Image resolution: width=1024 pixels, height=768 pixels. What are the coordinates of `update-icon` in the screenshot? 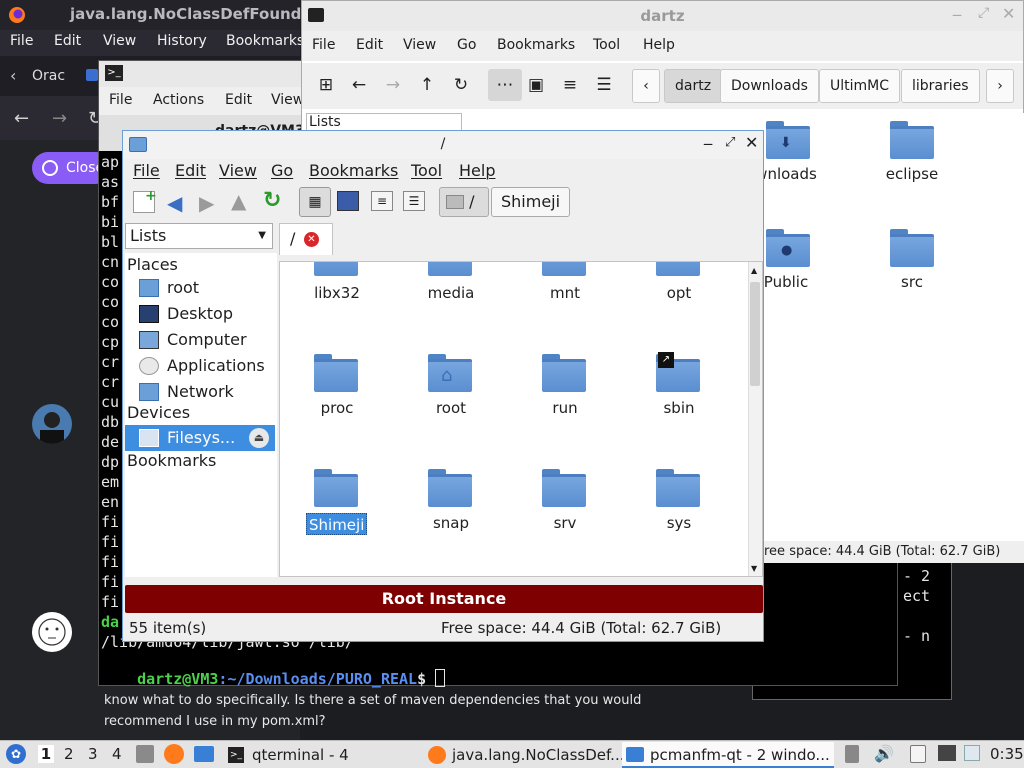 It's located at (972, 753).